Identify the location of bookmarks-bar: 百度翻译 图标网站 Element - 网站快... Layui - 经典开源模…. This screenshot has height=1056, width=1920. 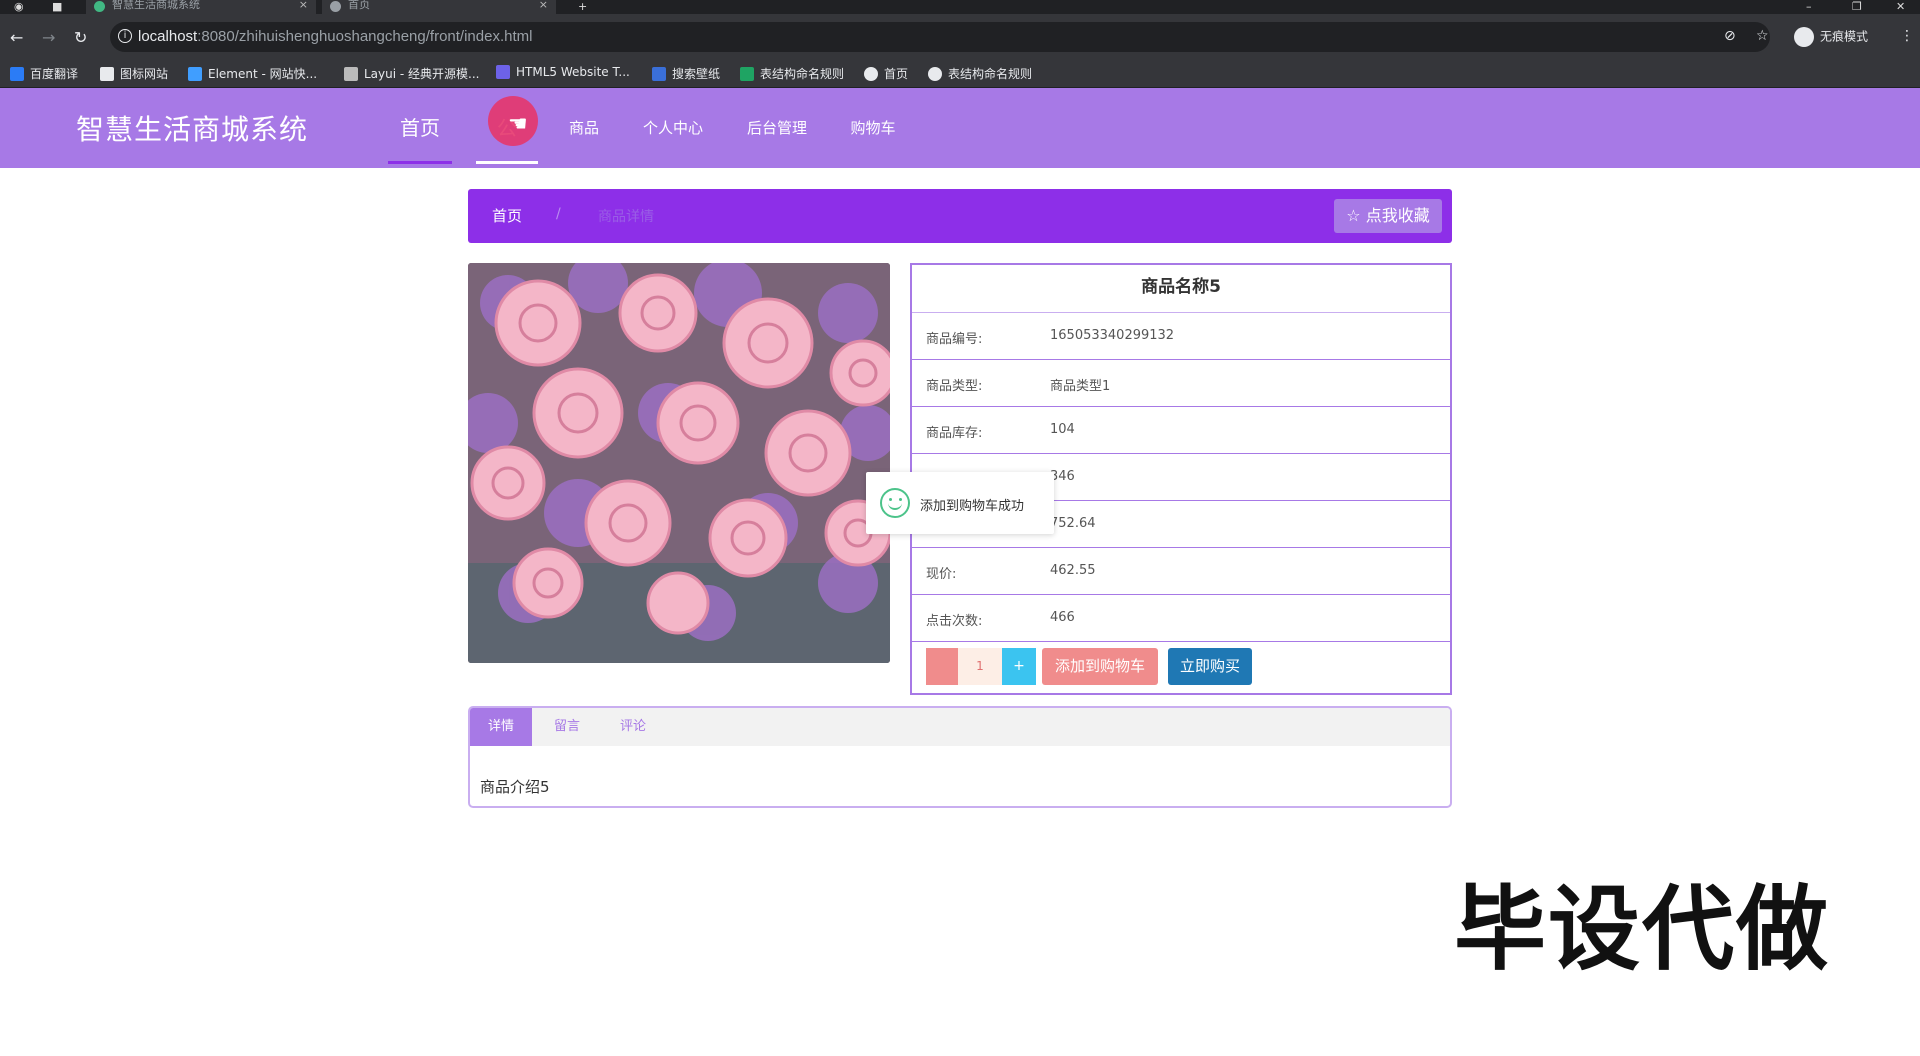
(960, 74).